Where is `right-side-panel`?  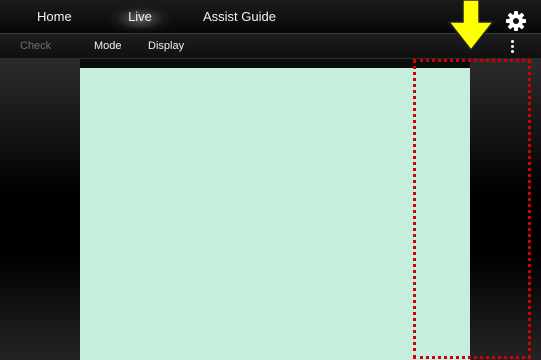
right-side-panel is located at coordinates (505, 209).